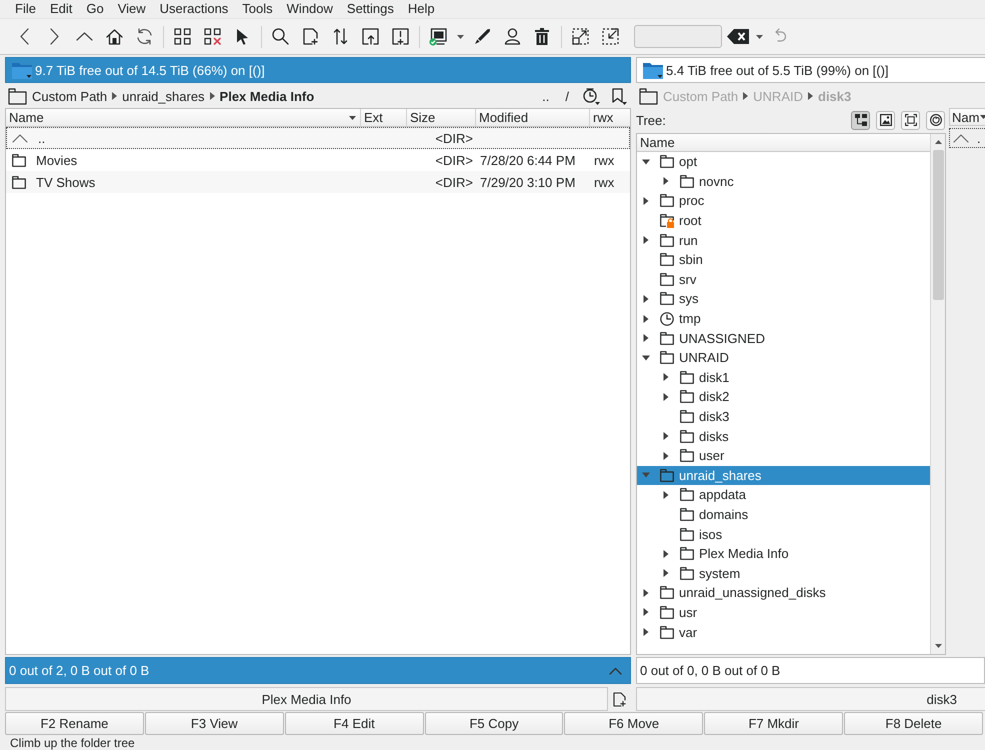 This screenshot has height=750, width=985. What do you see at coordinates (163, 96) in the screenshot?
I see `breadcrumb-item: unraid_shares` at bounding box center [163, 96].